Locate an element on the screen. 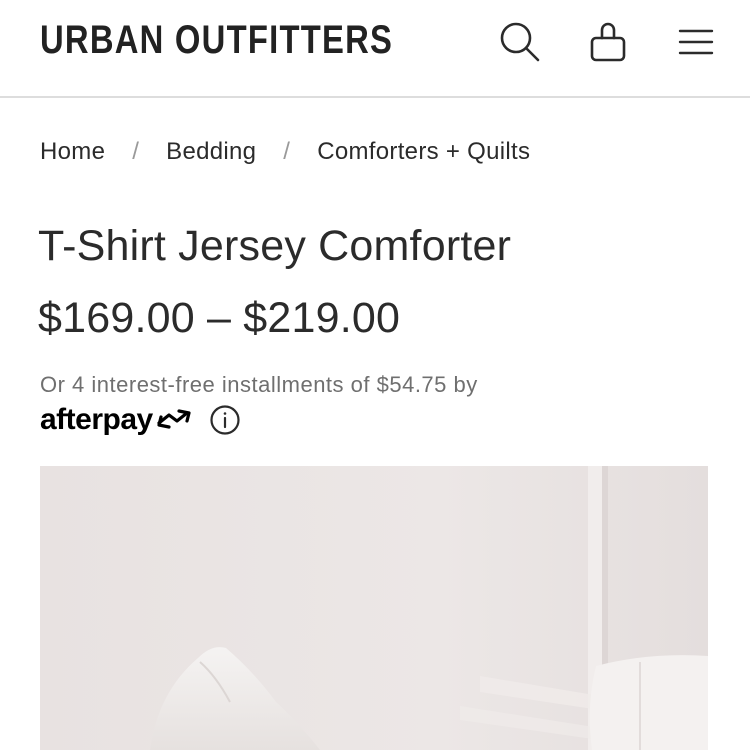 The width and height of the screenshot is (750, 750). breadcrumb-home: Home is located at coordinates (72, 151).